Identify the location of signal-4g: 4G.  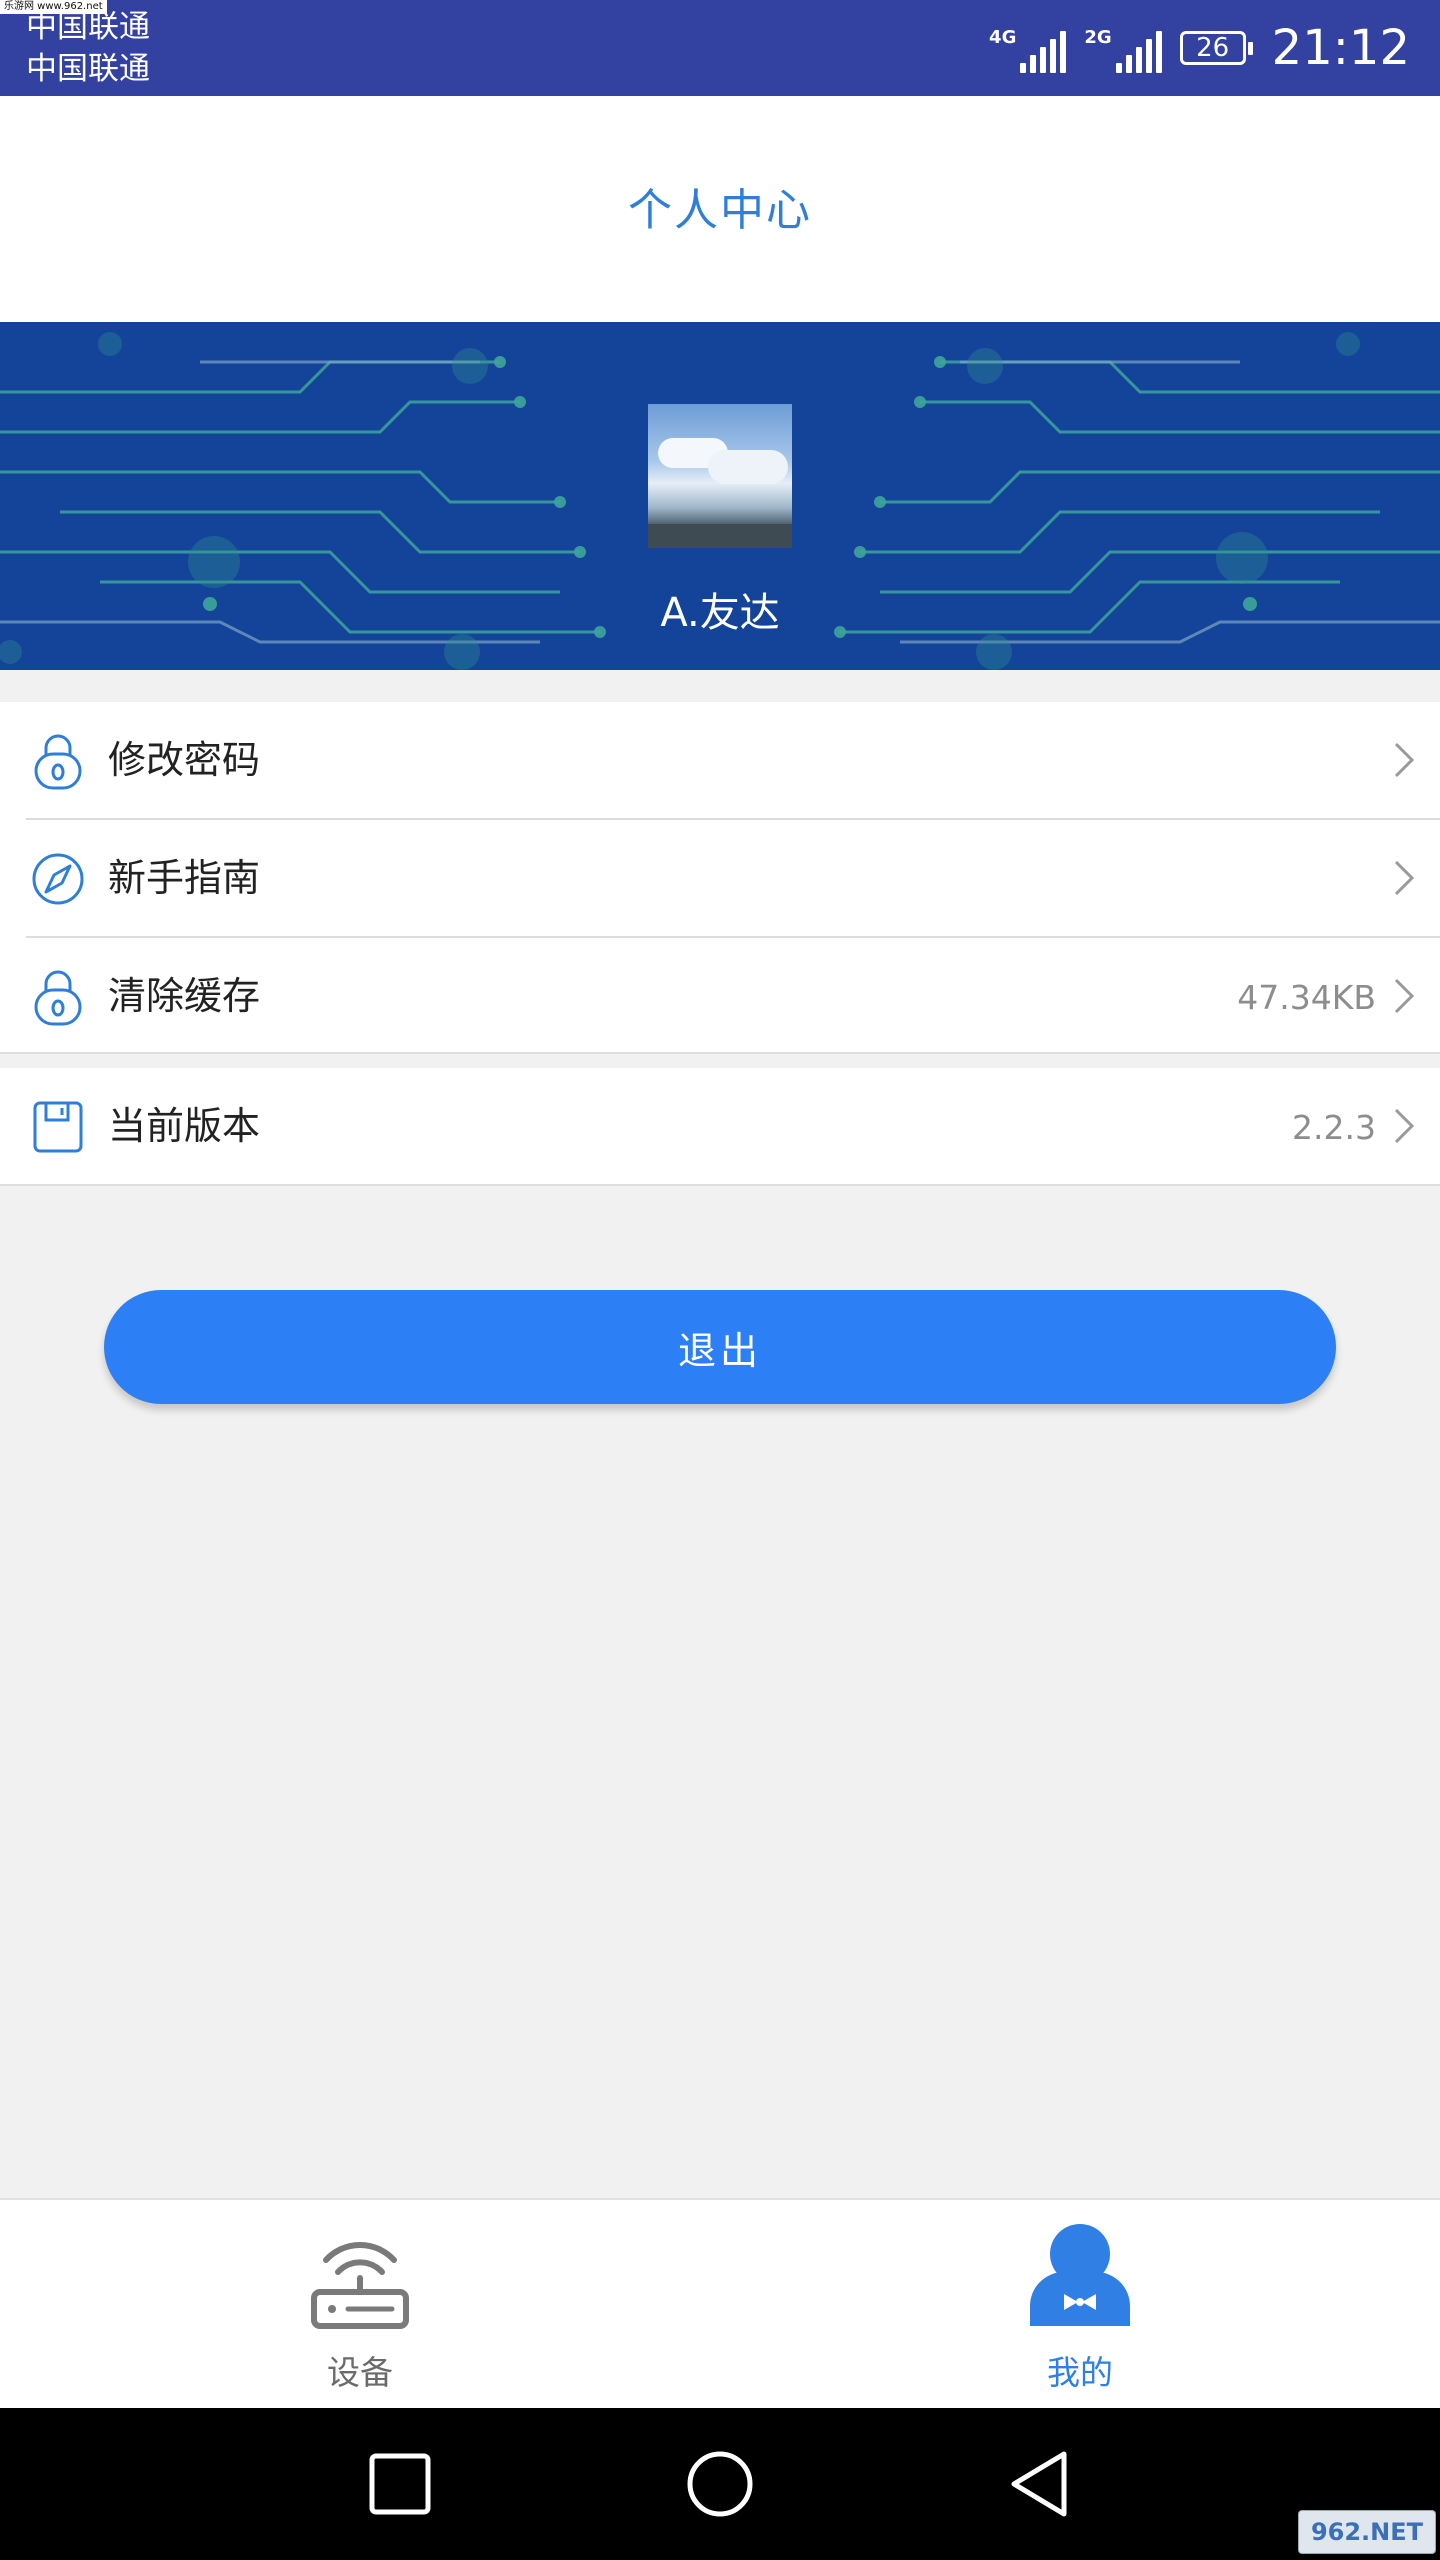
(1028, 48).